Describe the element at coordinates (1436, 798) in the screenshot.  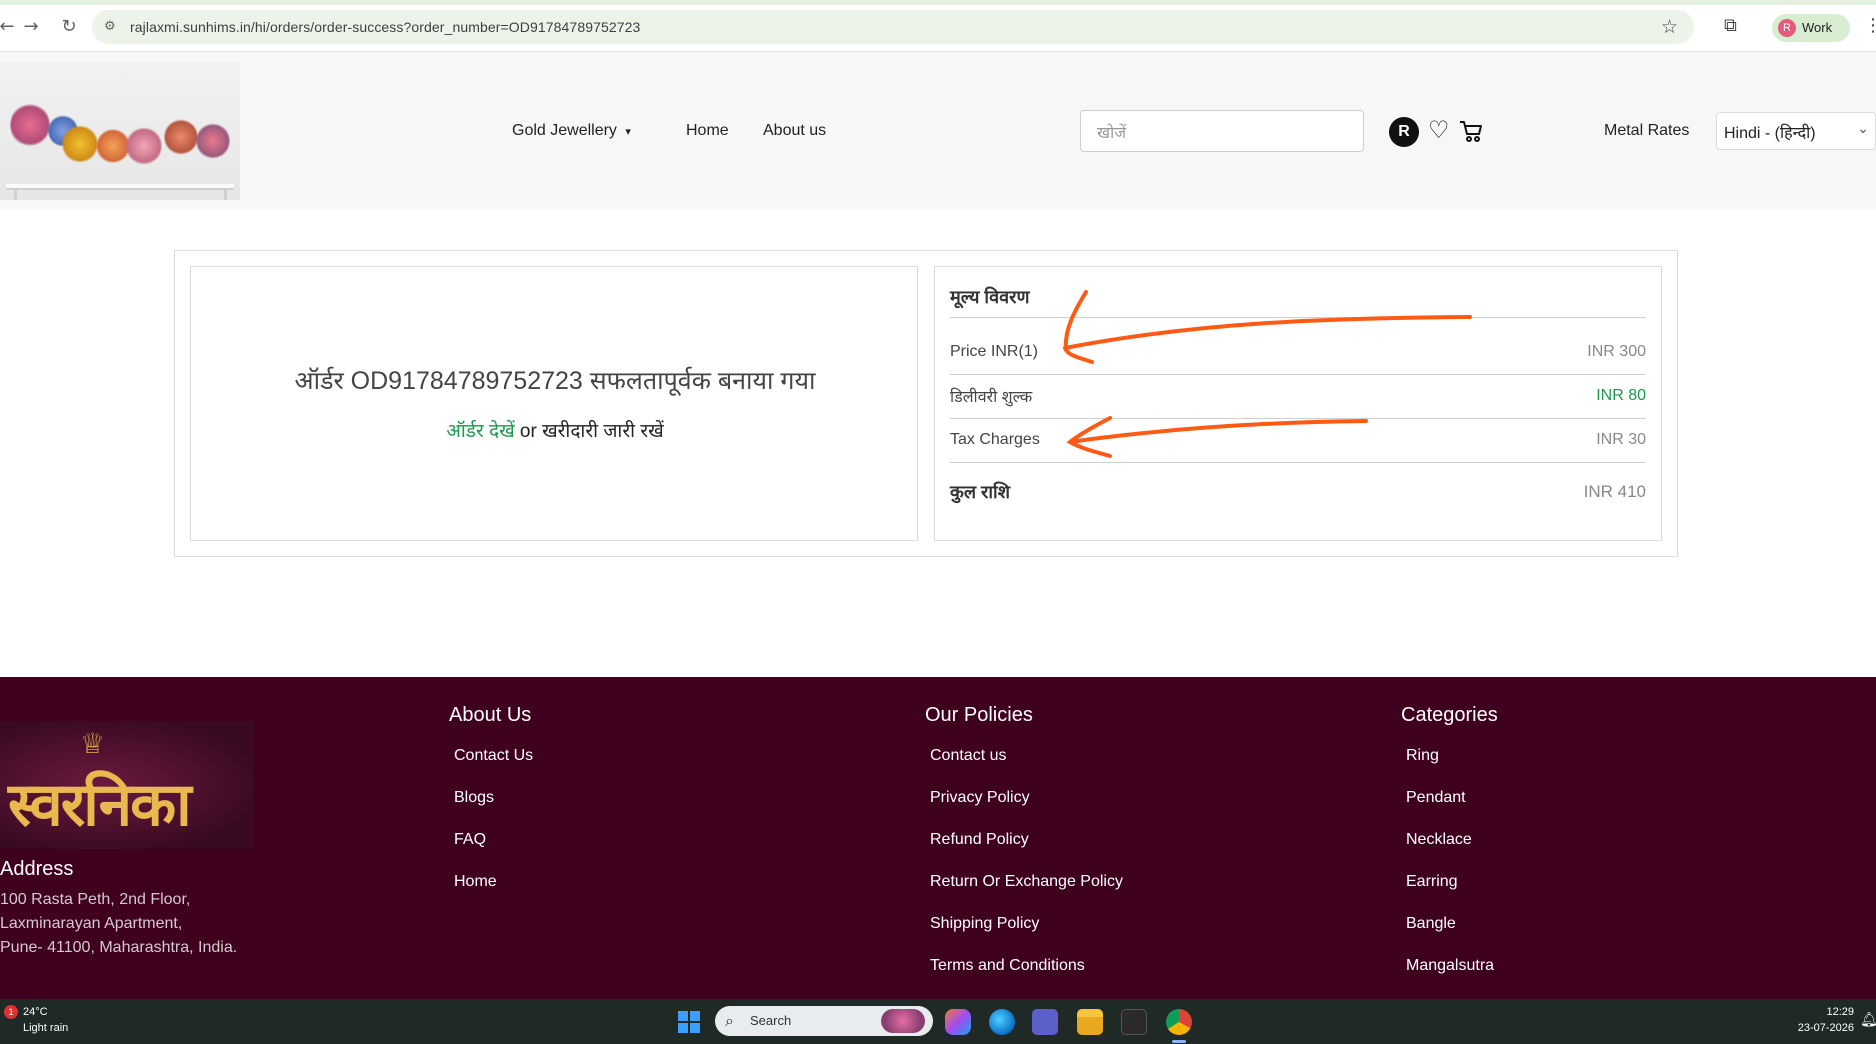
I see `footer-link-pendant: Pendant` at that location.